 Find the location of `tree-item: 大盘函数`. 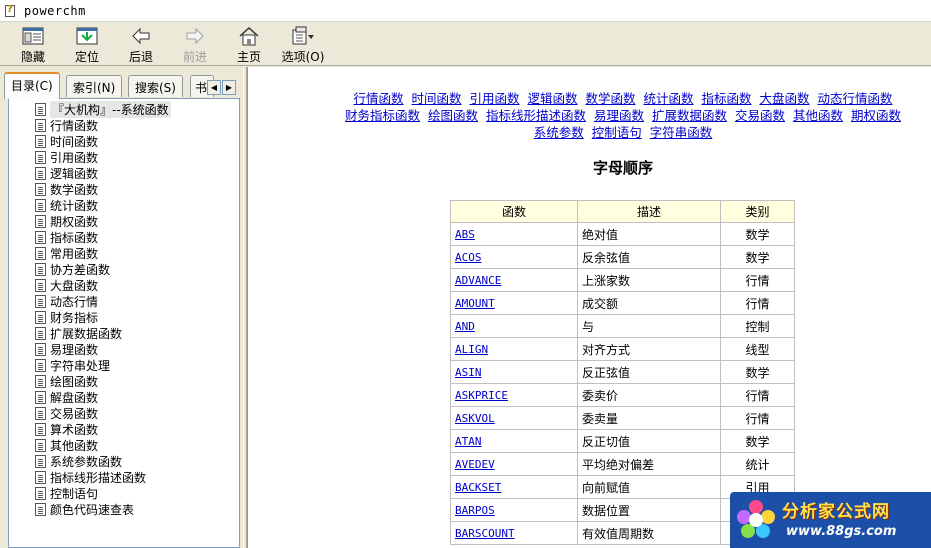

tree-item: 大盘函数 is located at coordinates (66, 285).